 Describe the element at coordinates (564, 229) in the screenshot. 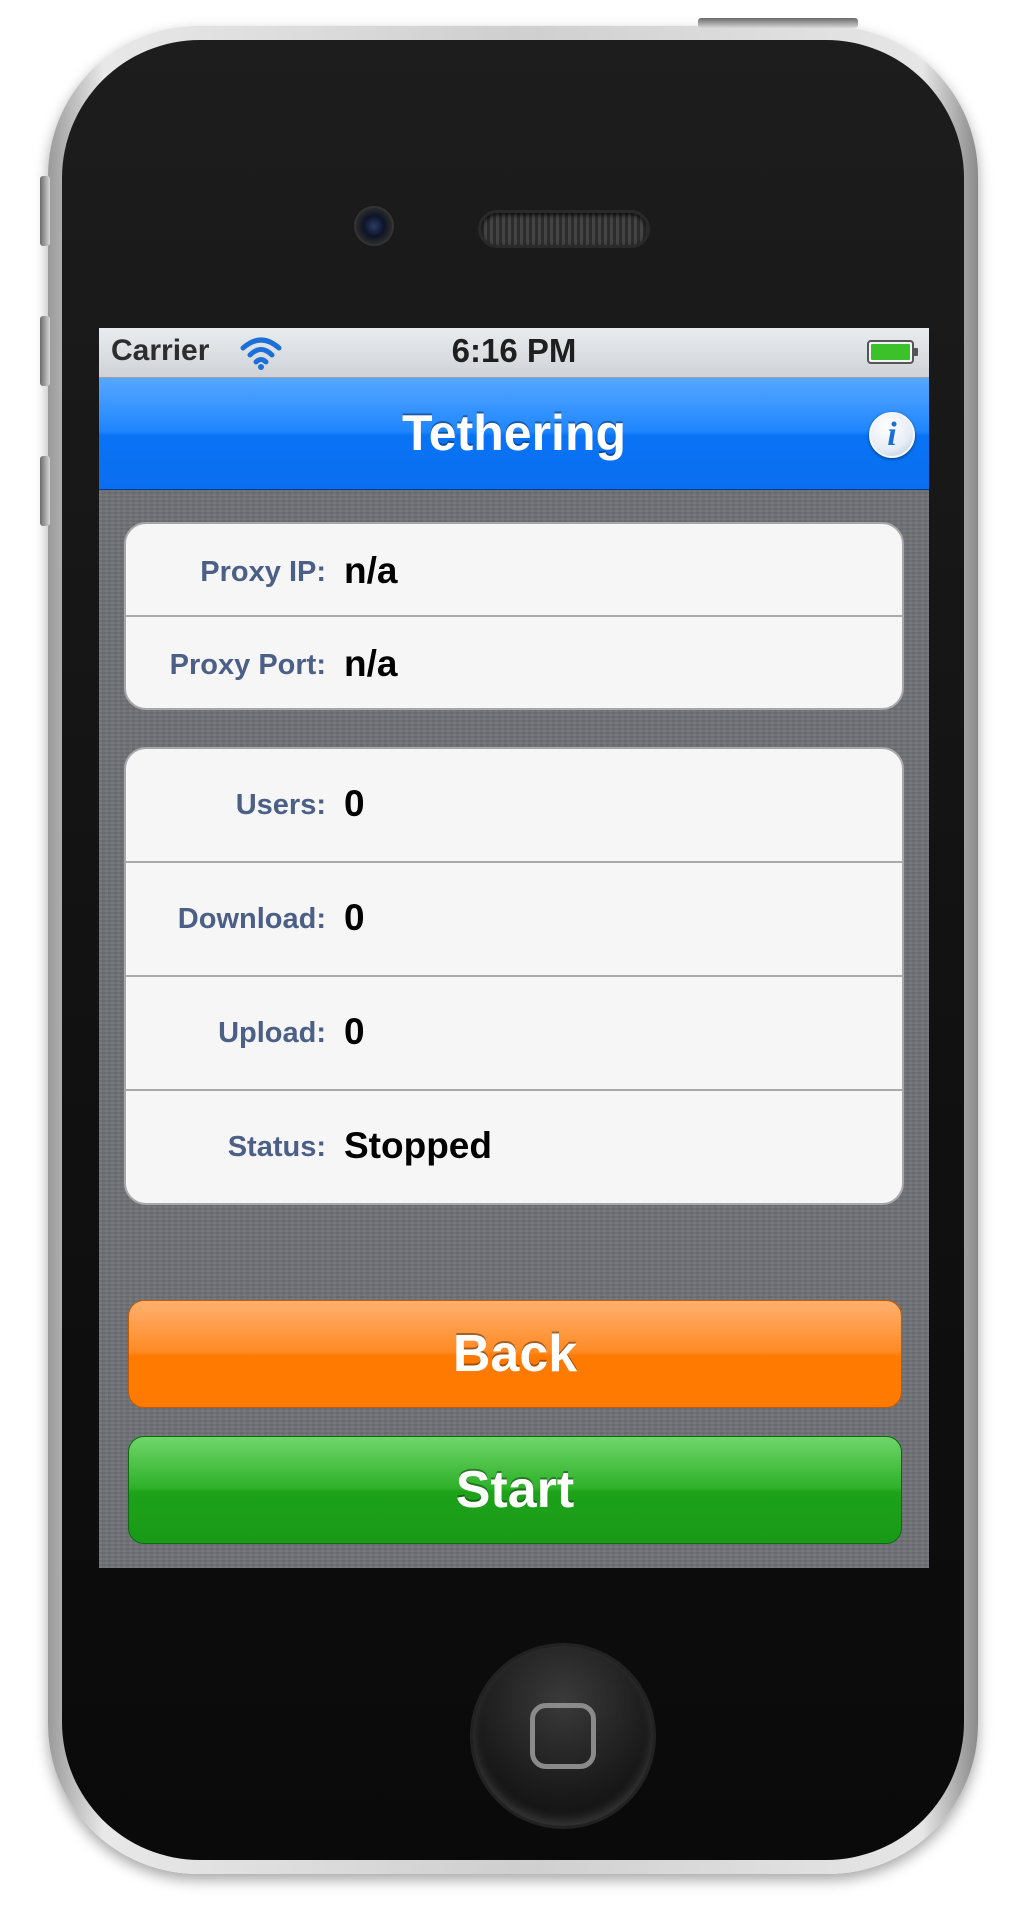

I see `earpiece-speaker` at that location.